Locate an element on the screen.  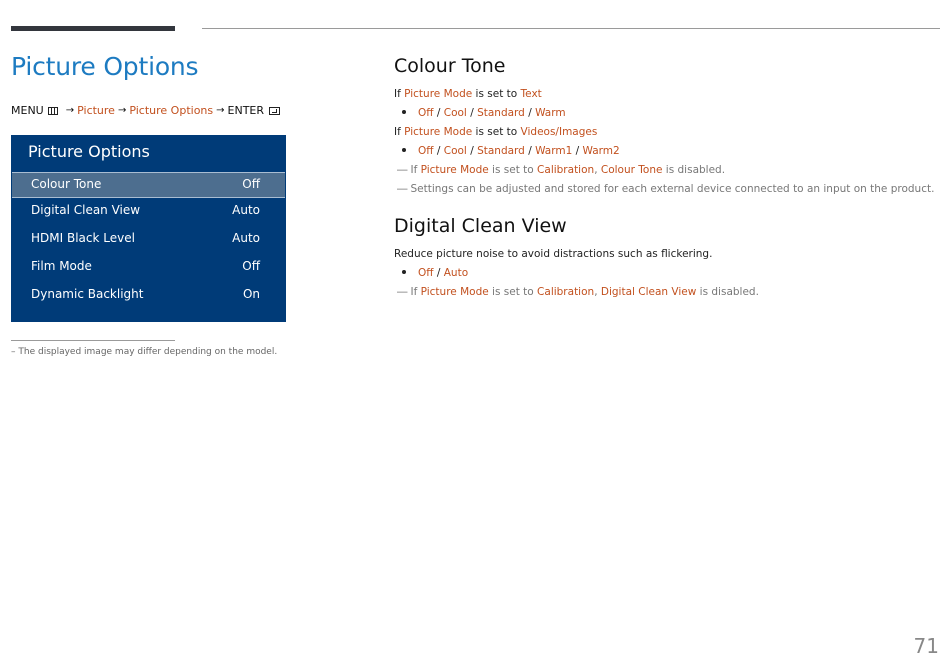
condition-video-mode: If Picture Mode is set to Videos/Images is located at coordinates (496, 132).